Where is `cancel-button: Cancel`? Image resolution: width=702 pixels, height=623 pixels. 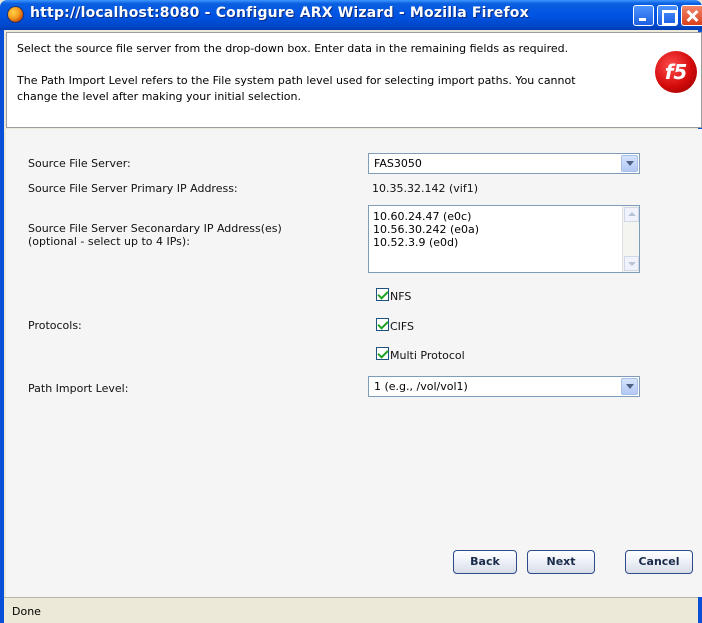
cancel-button: Cancel is located at coordinates (659, 562).